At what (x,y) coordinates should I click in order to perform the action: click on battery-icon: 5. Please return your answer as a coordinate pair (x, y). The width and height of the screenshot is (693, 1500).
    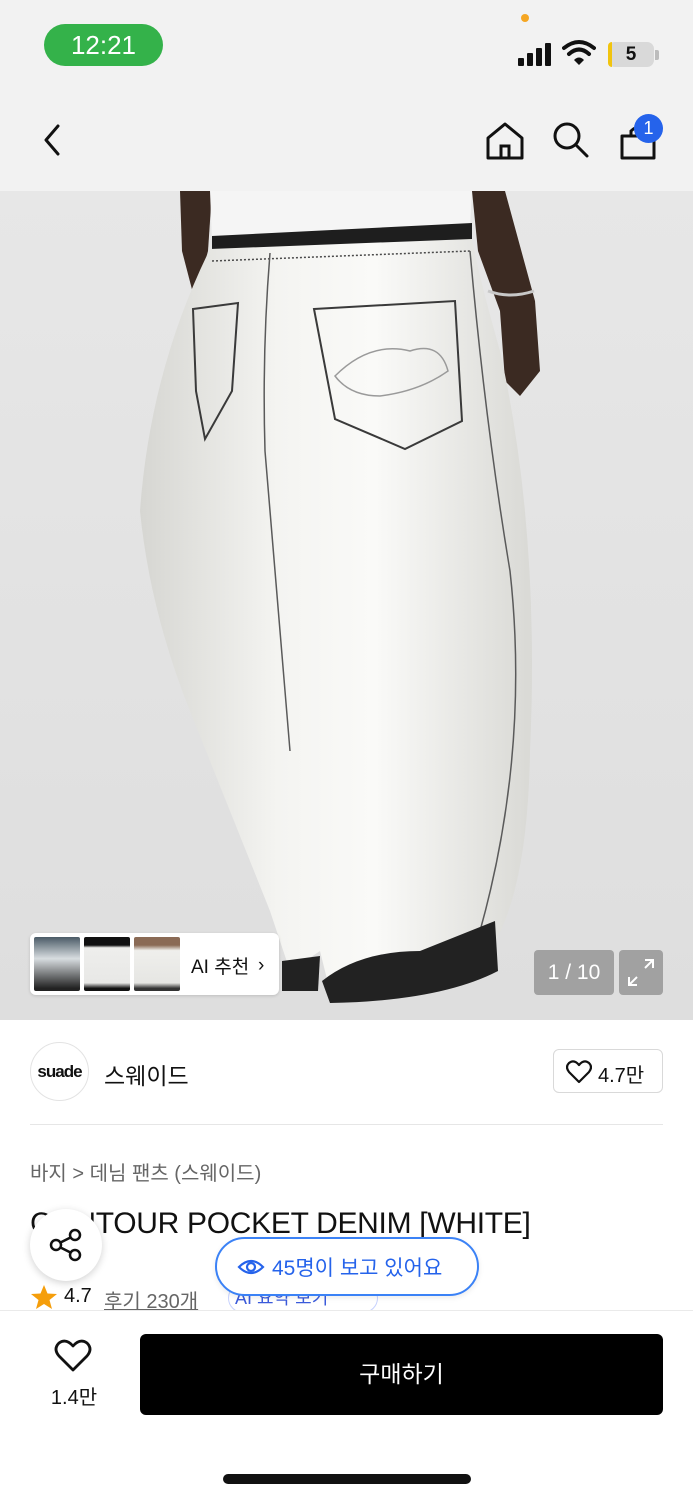
    Looking at the image, I should click on (631, 54).